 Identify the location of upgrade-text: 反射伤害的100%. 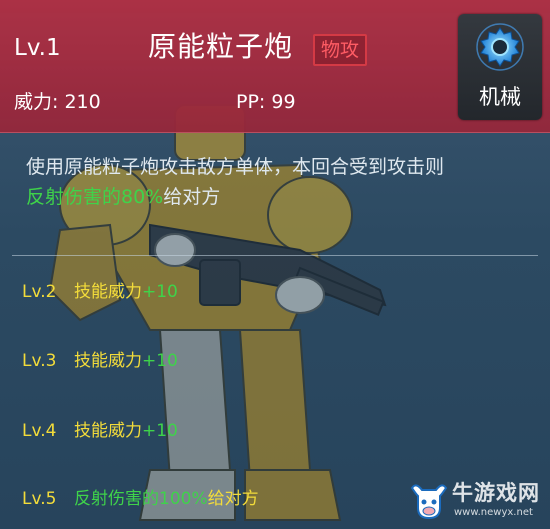
(141, 499).